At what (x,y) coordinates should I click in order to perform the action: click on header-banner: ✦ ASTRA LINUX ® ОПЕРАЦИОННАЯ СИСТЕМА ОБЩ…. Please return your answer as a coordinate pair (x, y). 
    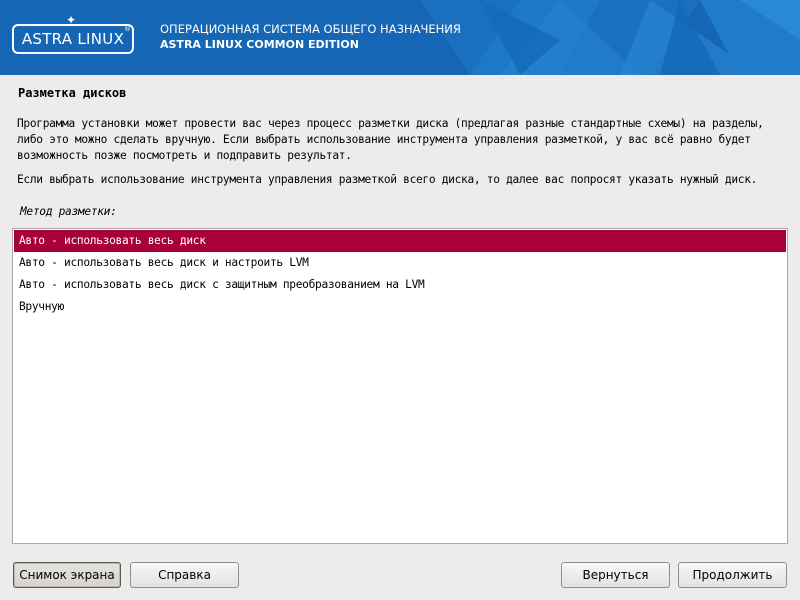
    Looking at the image, I should click on (400, 37).